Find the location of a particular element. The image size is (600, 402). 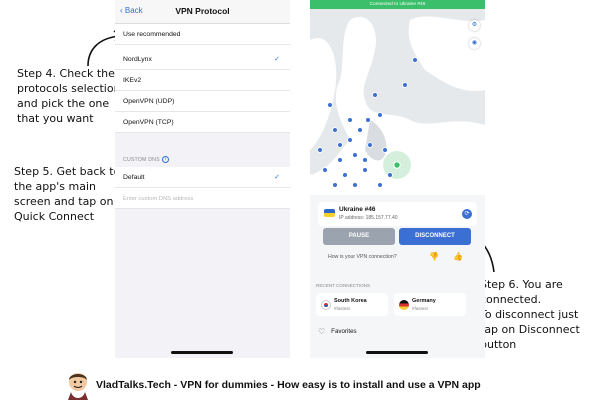

custom-dns-input: Enter custom DNS address is located at coordinates (202, 198).